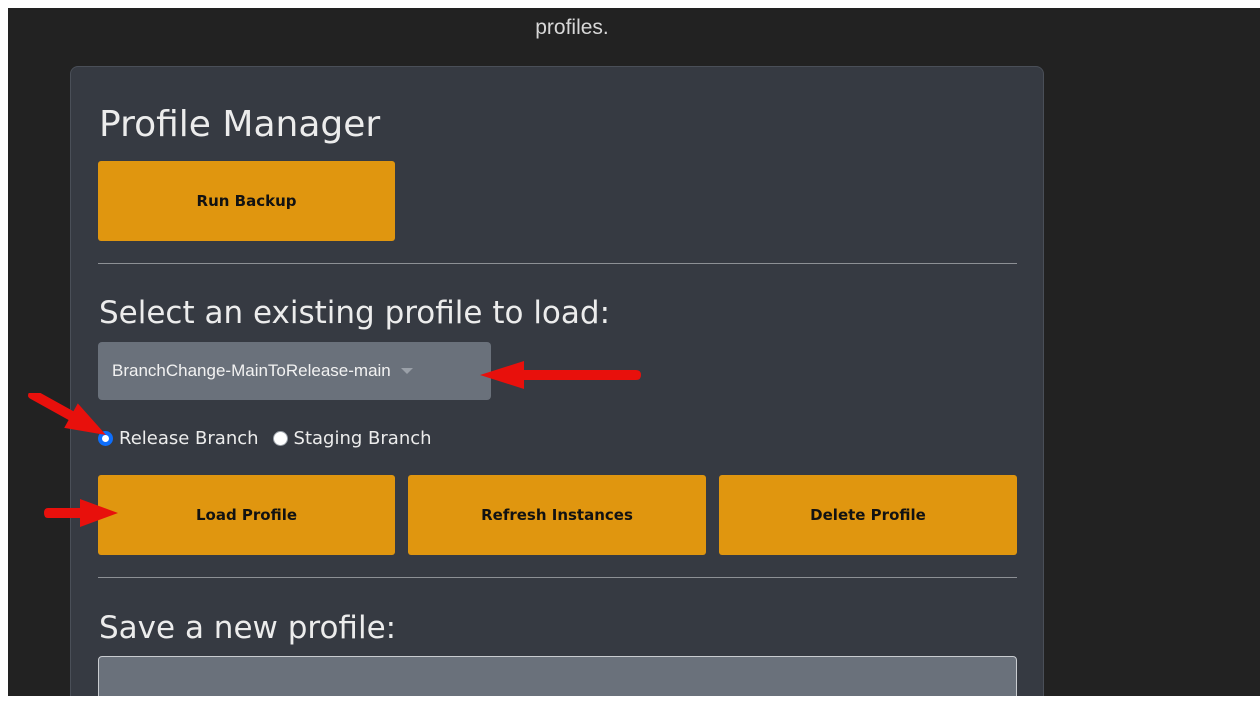  I want to click on profile-select-value: BranchChange-MainToRelease-main, so click(251, 370).